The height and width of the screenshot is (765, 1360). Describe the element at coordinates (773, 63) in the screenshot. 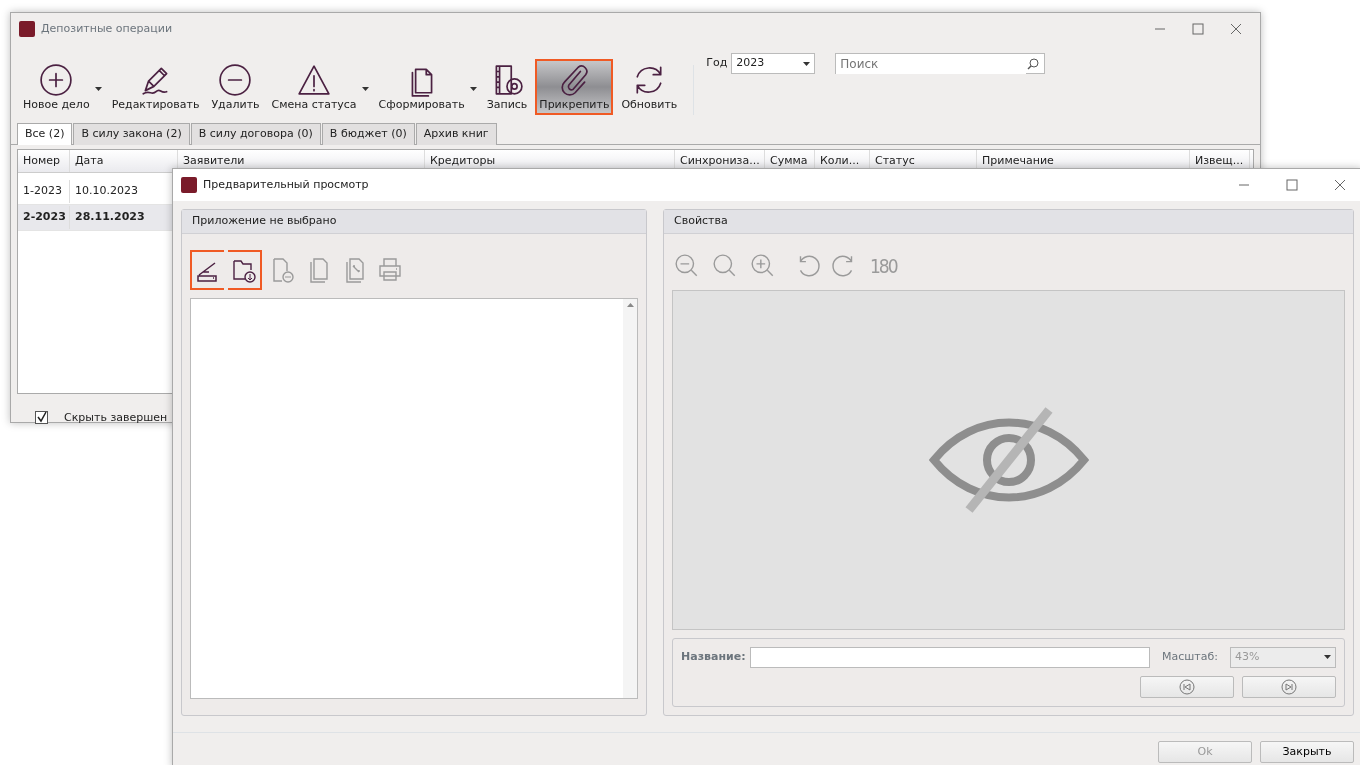

I see `year-dropdown: 2023` at that location.